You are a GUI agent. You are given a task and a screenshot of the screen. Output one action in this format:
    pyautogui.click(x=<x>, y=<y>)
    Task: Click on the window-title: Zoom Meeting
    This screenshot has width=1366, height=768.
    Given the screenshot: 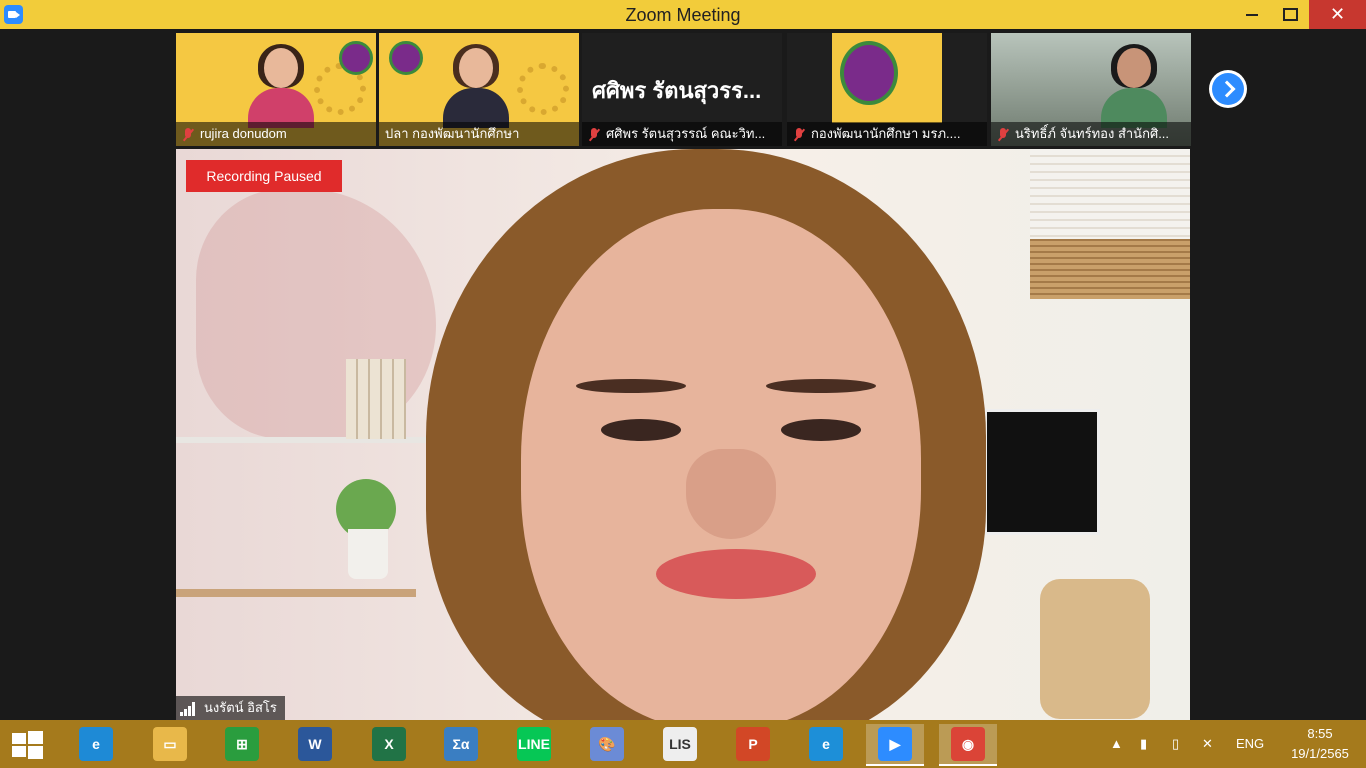 What is the action you would take?
    pyautogui.click(x=683, y=15)
    